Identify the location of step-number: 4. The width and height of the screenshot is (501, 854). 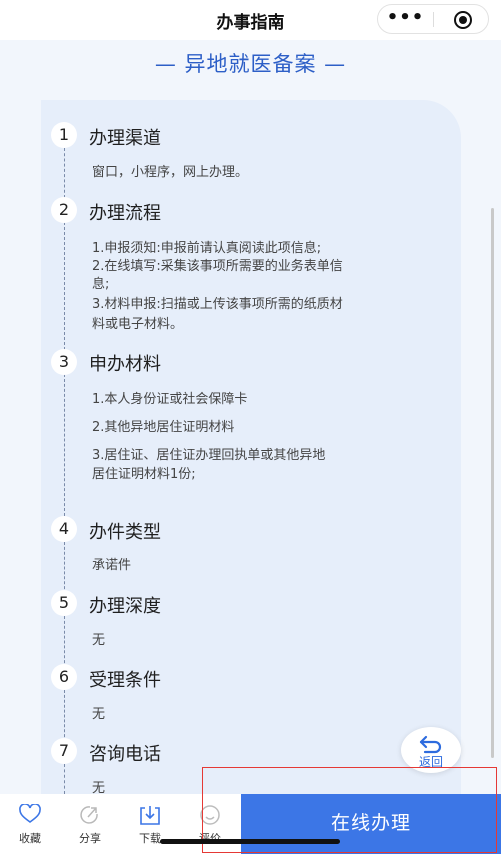
(64, 529).